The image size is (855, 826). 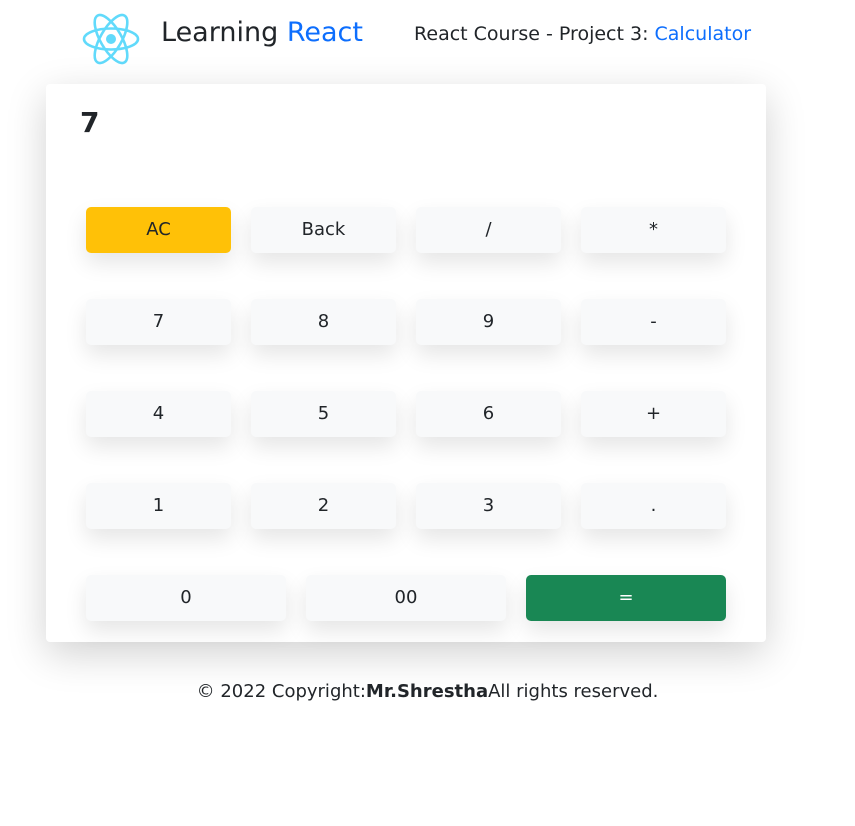 I want to click on backspace-button: Back, so click(x=323, y=230).